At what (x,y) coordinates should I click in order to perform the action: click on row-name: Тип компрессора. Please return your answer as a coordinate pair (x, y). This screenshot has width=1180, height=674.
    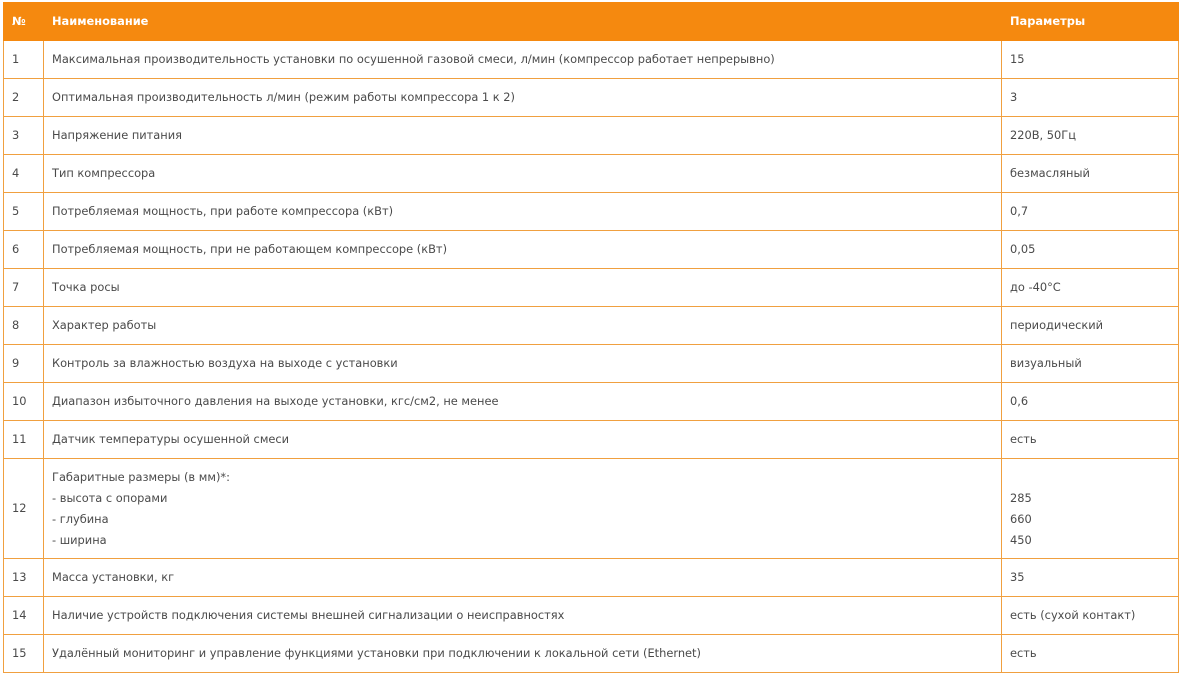
    Looking at the image, I should click on (522, 173).